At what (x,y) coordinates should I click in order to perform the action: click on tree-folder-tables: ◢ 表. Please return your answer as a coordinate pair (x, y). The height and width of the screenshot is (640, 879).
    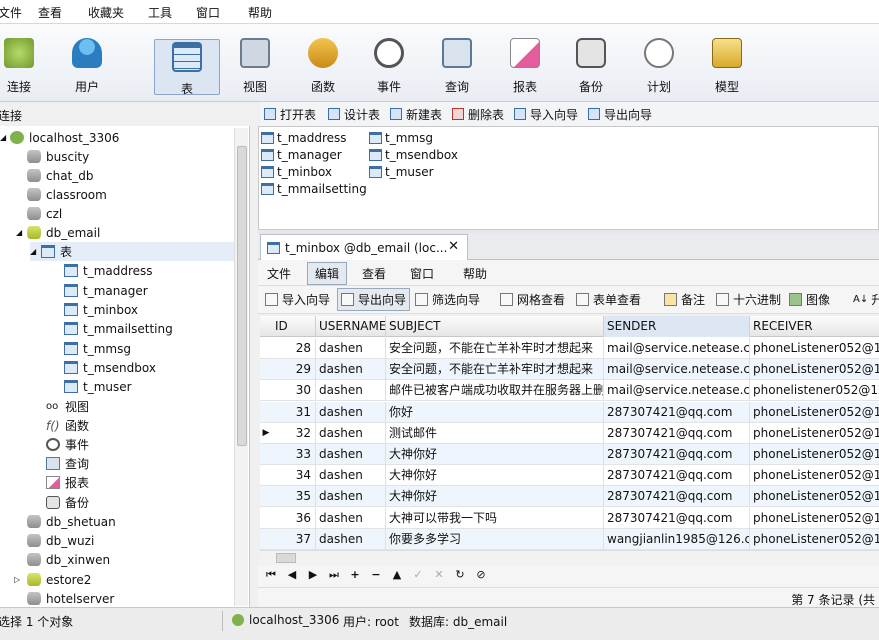
    Looking at the image, I should click on (132, 251).